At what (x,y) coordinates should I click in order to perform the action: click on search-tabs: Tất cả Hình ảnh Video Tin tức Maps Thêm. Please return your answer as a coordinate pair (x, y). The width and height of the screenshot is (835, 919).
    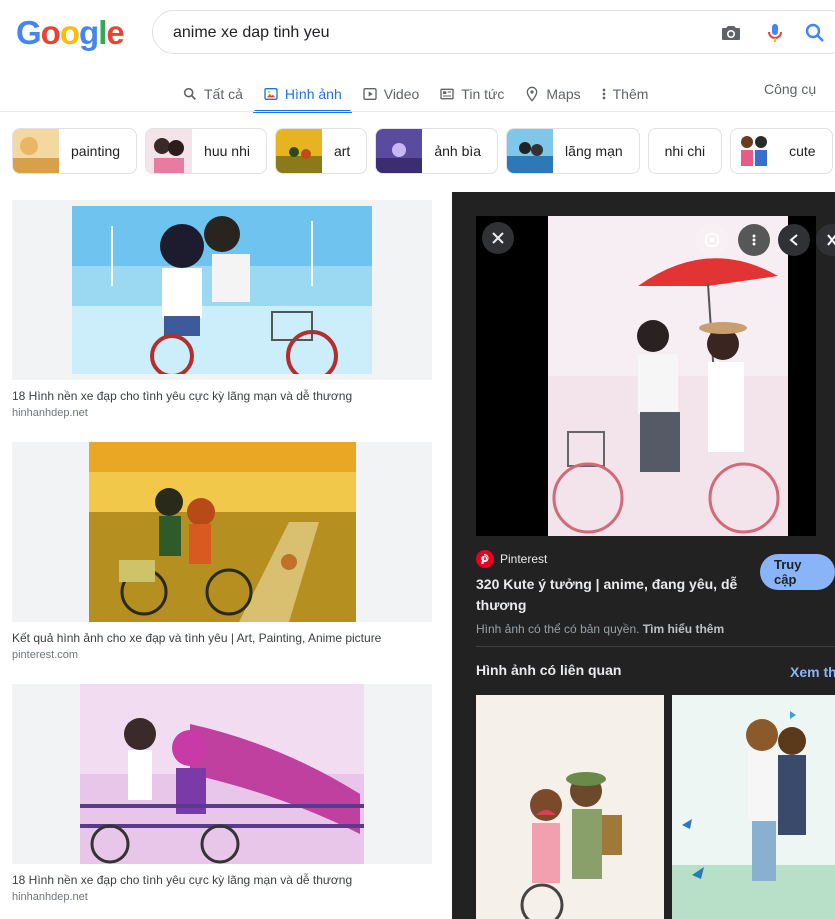
    Looking at the image, I should click on (415, 95).